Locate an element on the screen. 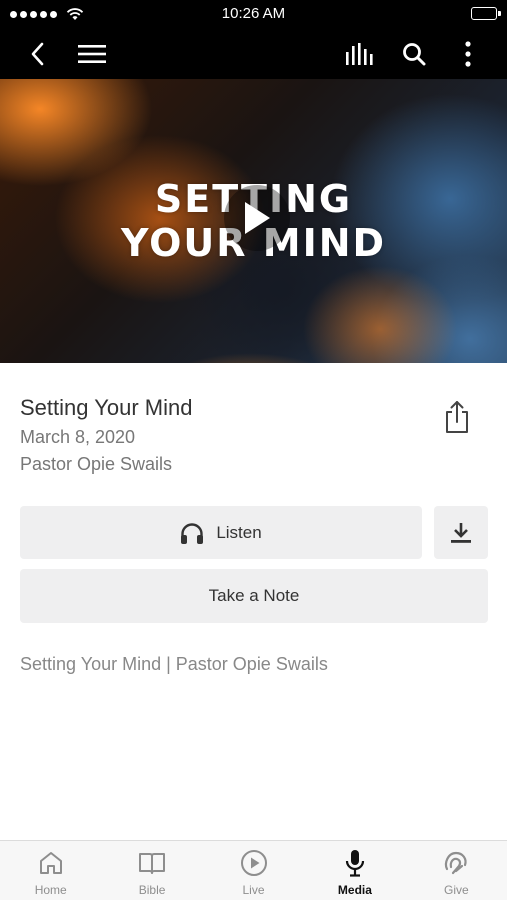 The width and height of the screenshot is (507, 900). tab-home-label: Home is located at coordinates (50, 890).